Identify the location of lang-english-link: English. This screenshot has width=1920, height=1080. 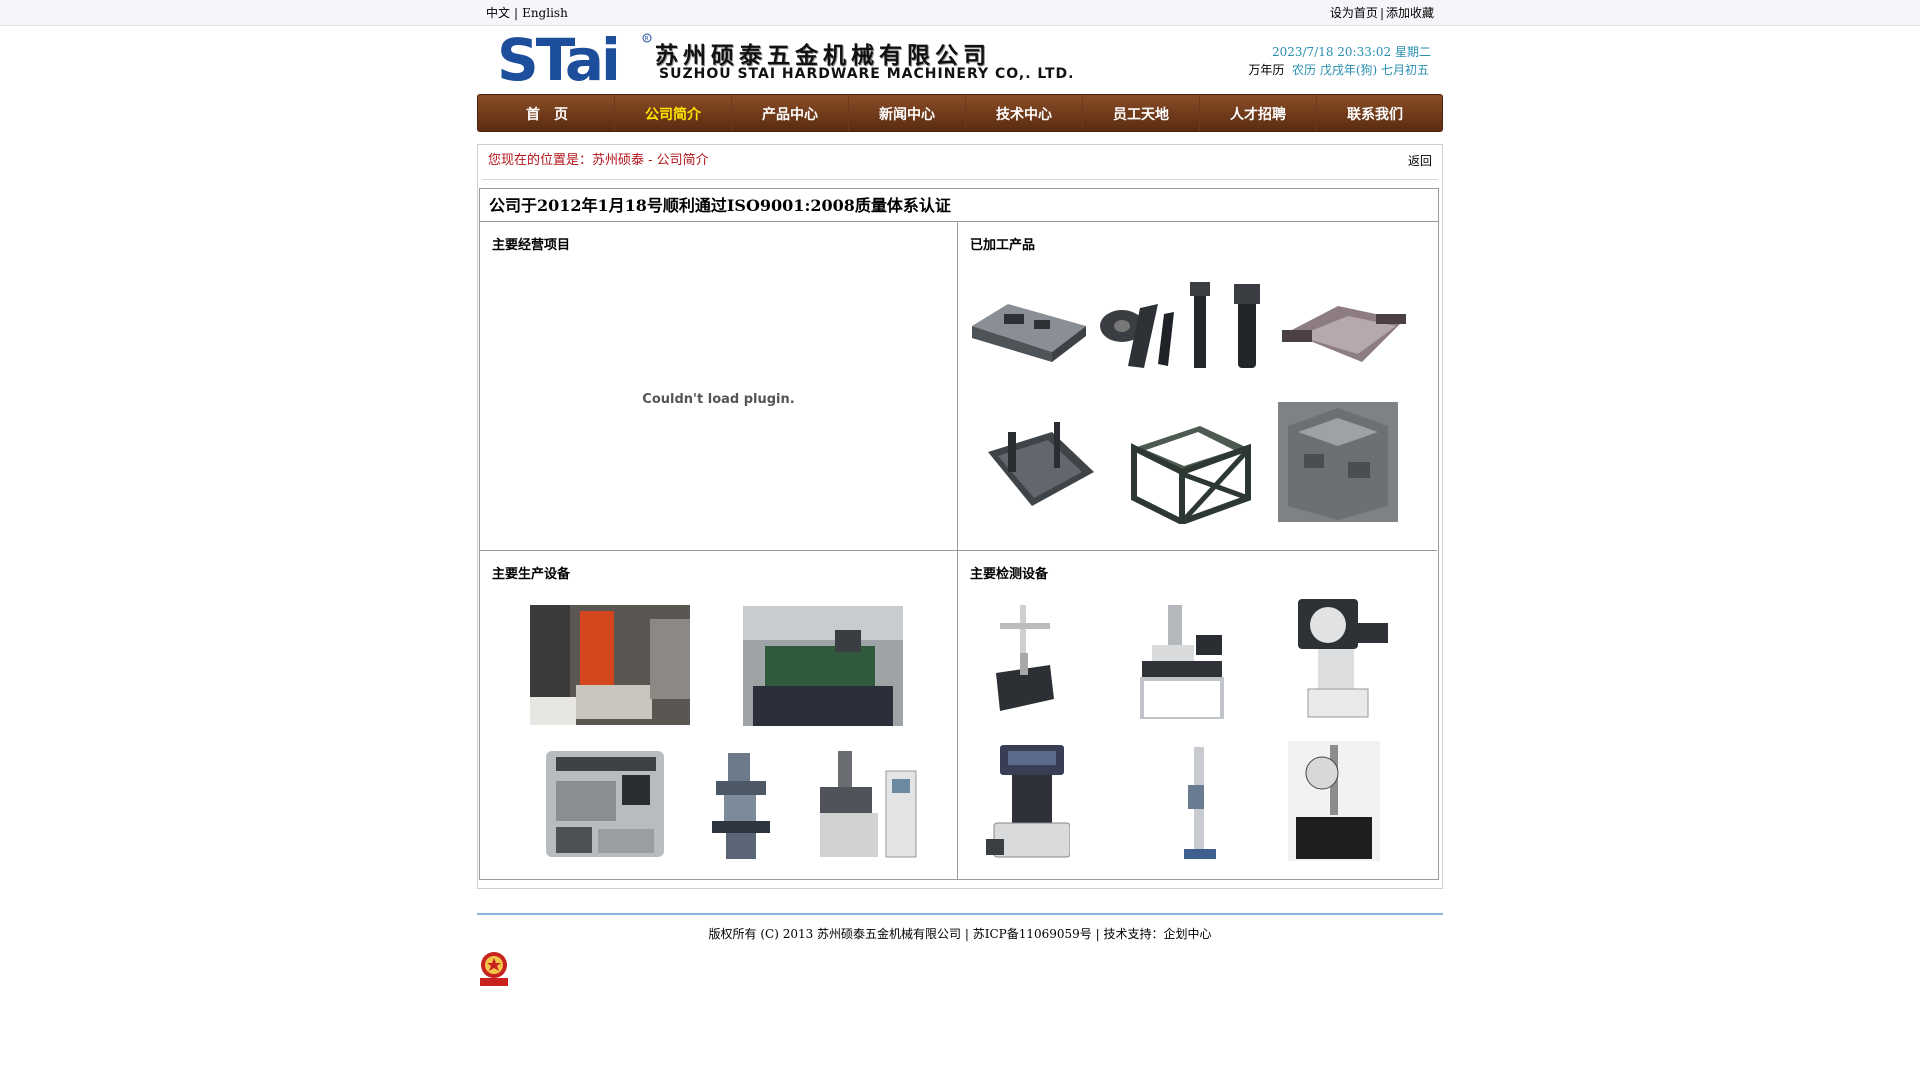
(545, 13).